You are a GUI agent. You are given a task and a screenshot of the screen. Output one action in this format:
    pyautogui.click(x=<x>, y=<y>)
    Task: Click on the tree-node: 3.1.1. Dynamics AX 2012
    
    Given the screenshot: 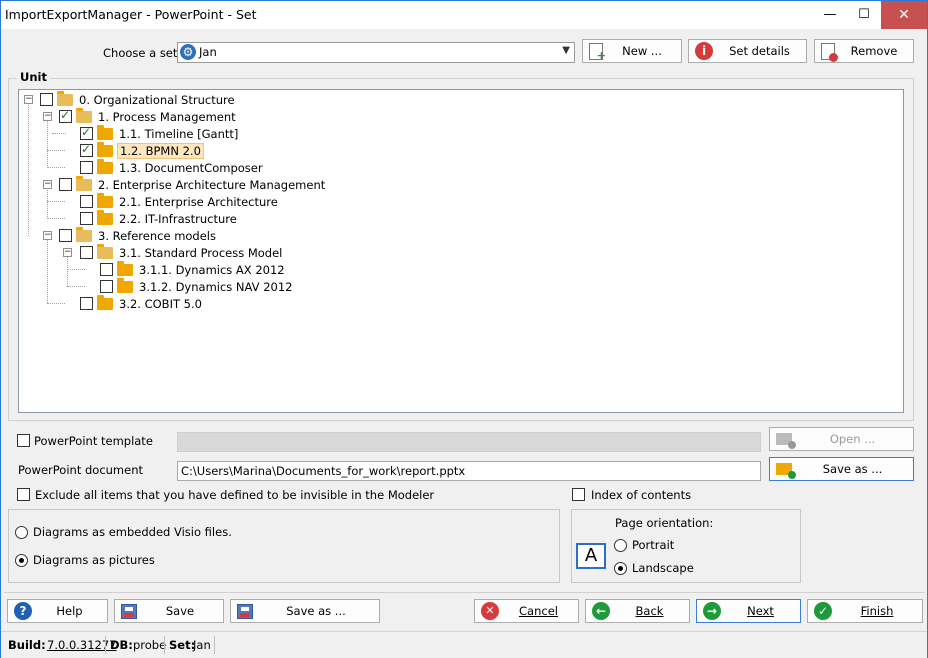 What is the action you would take?
    pyautogui.click(x=193, y=269)
    